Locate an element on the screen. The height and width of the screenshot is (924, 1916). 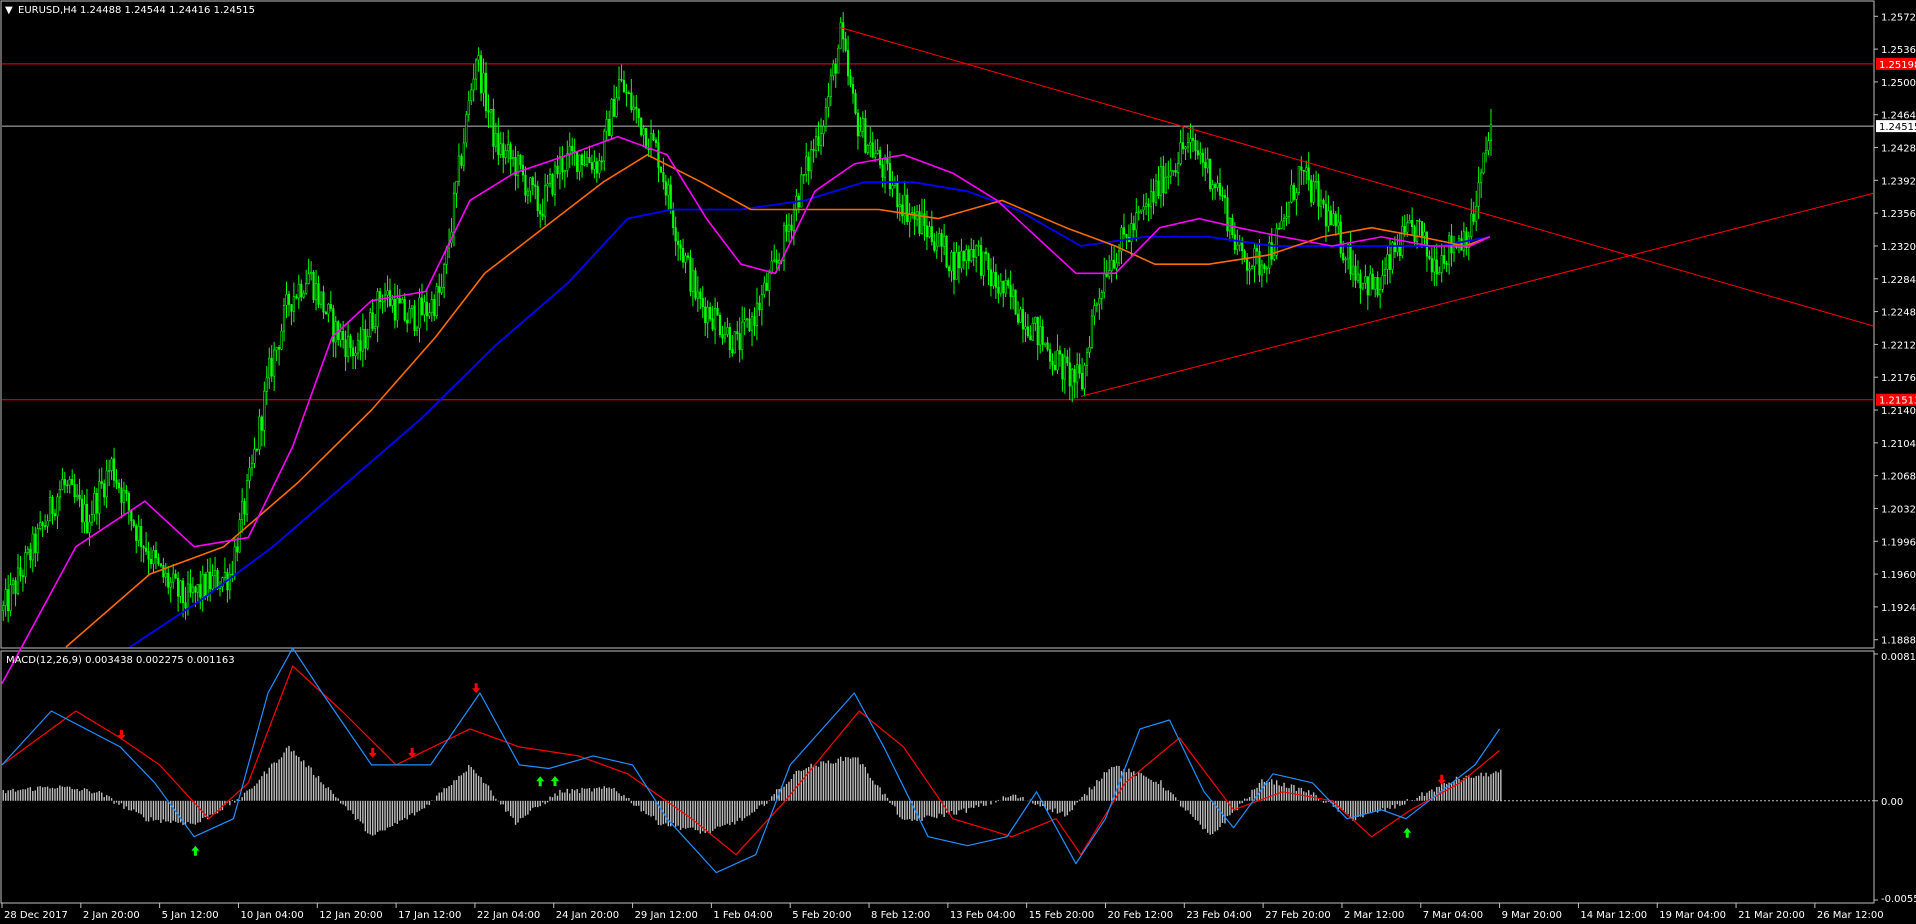
chart-menu-arrow: ▼ is located at coordinates (9, 10).